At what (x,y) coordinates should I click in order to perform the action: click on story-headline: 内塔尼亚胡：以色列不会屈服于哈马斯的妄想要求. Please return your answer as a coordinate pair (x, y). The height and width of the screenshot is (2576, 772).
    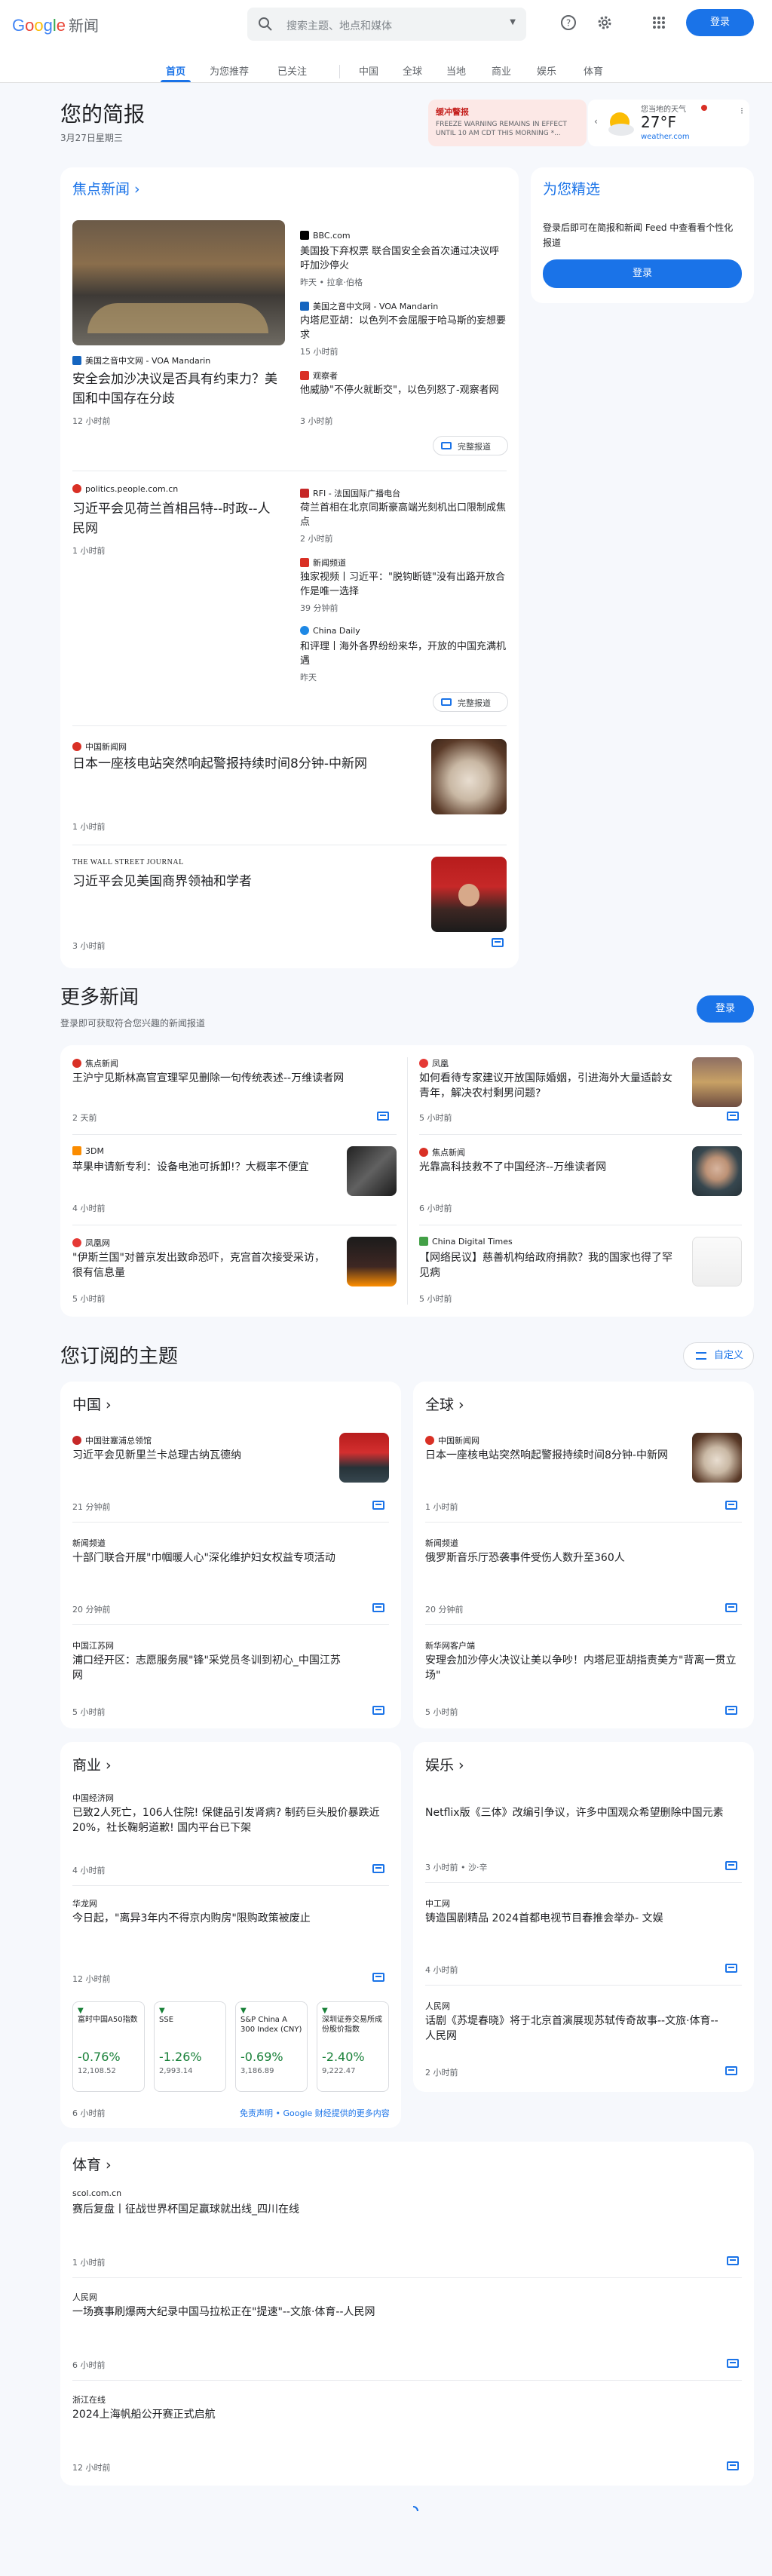
    Looking at the image, I should click on (404, 328).